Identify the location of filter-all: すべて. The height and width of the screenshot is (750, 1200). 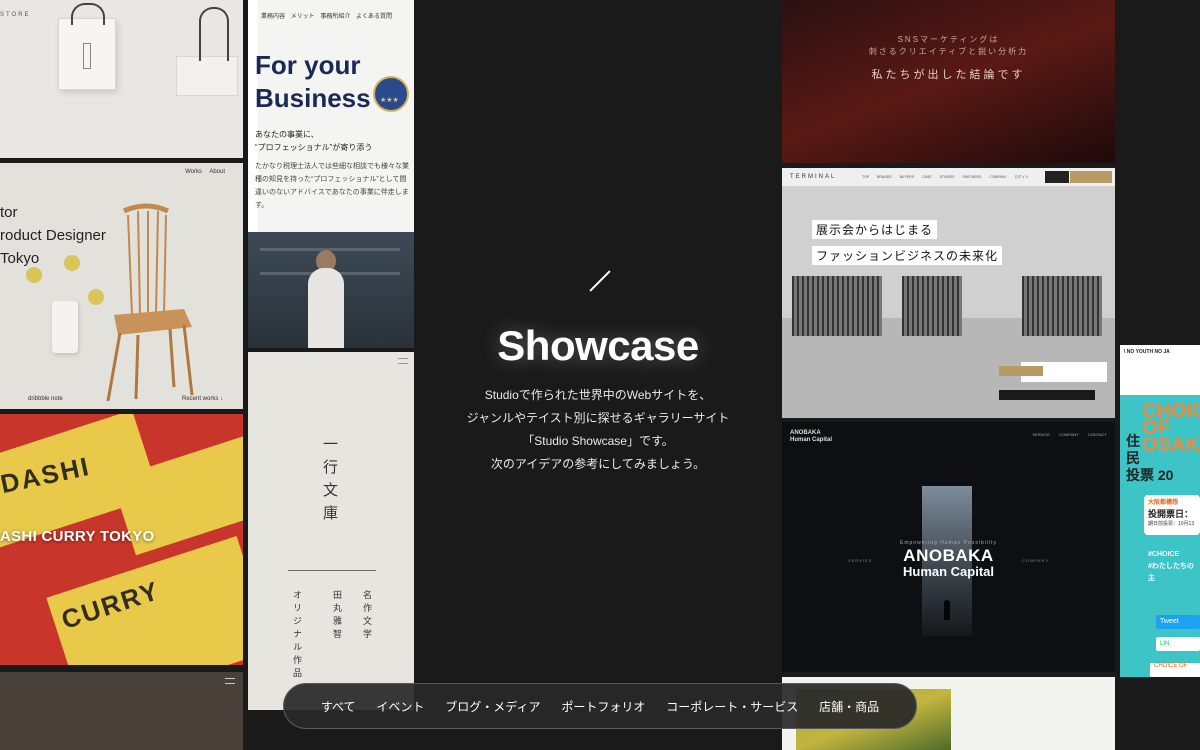
(338, 706).